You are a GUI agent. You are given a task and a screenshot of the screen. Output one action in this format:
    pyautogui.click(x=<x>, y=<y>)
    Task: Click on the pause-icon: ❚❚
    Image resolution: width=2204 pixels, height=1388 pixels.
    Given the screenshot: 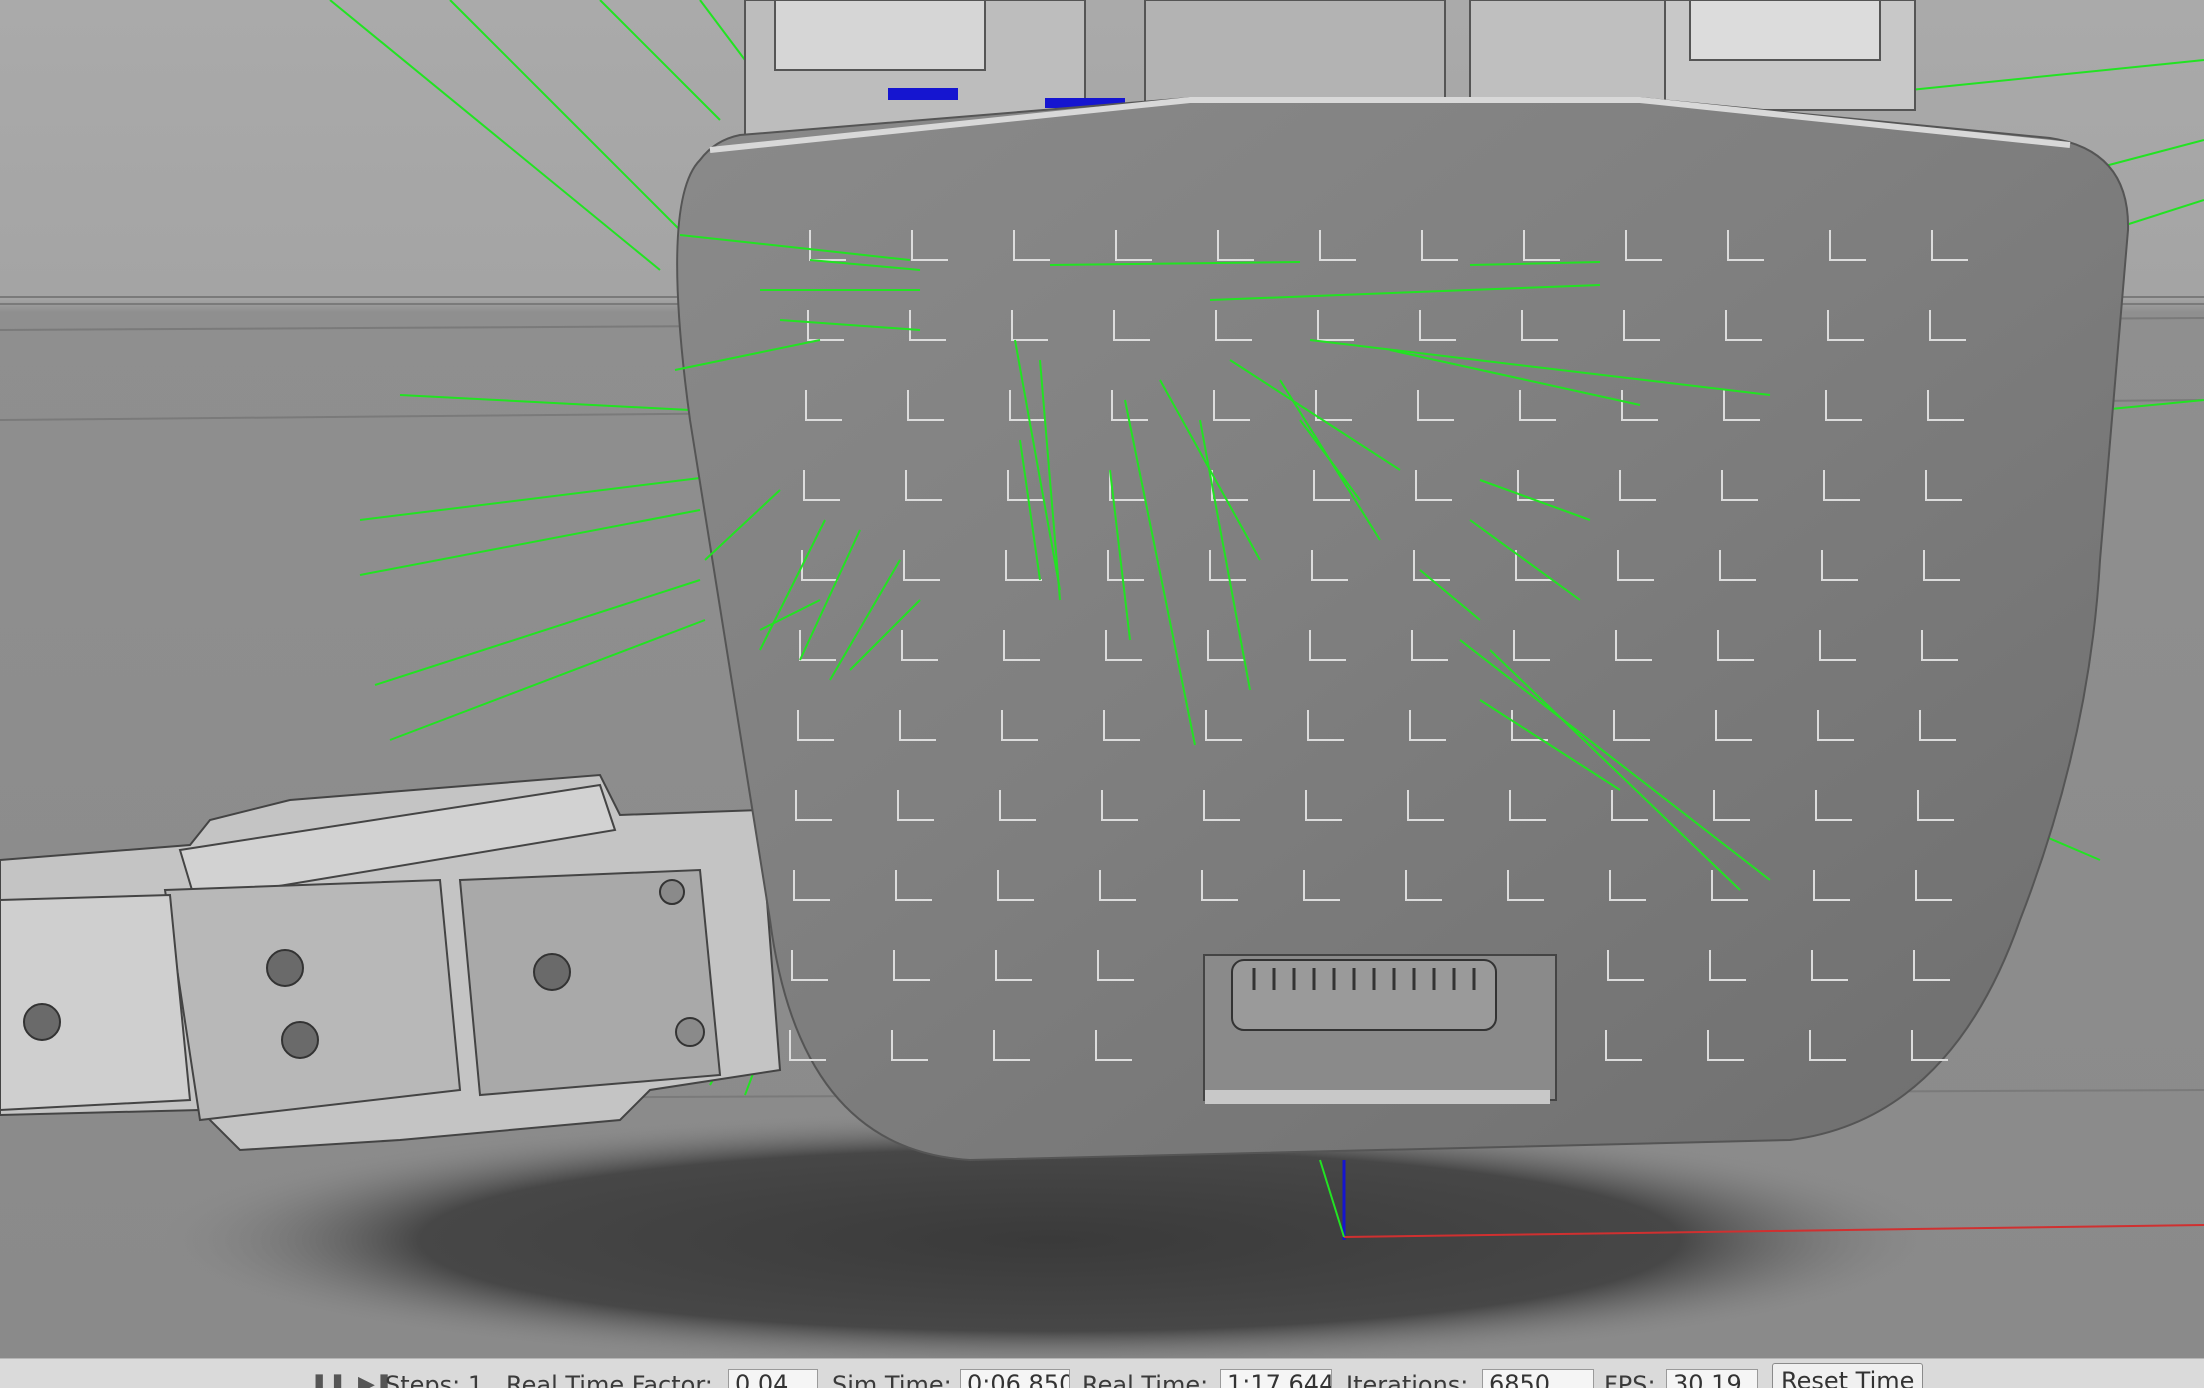 What is the action you would take?
    pyautogui.click(x=328, y=1380)
    